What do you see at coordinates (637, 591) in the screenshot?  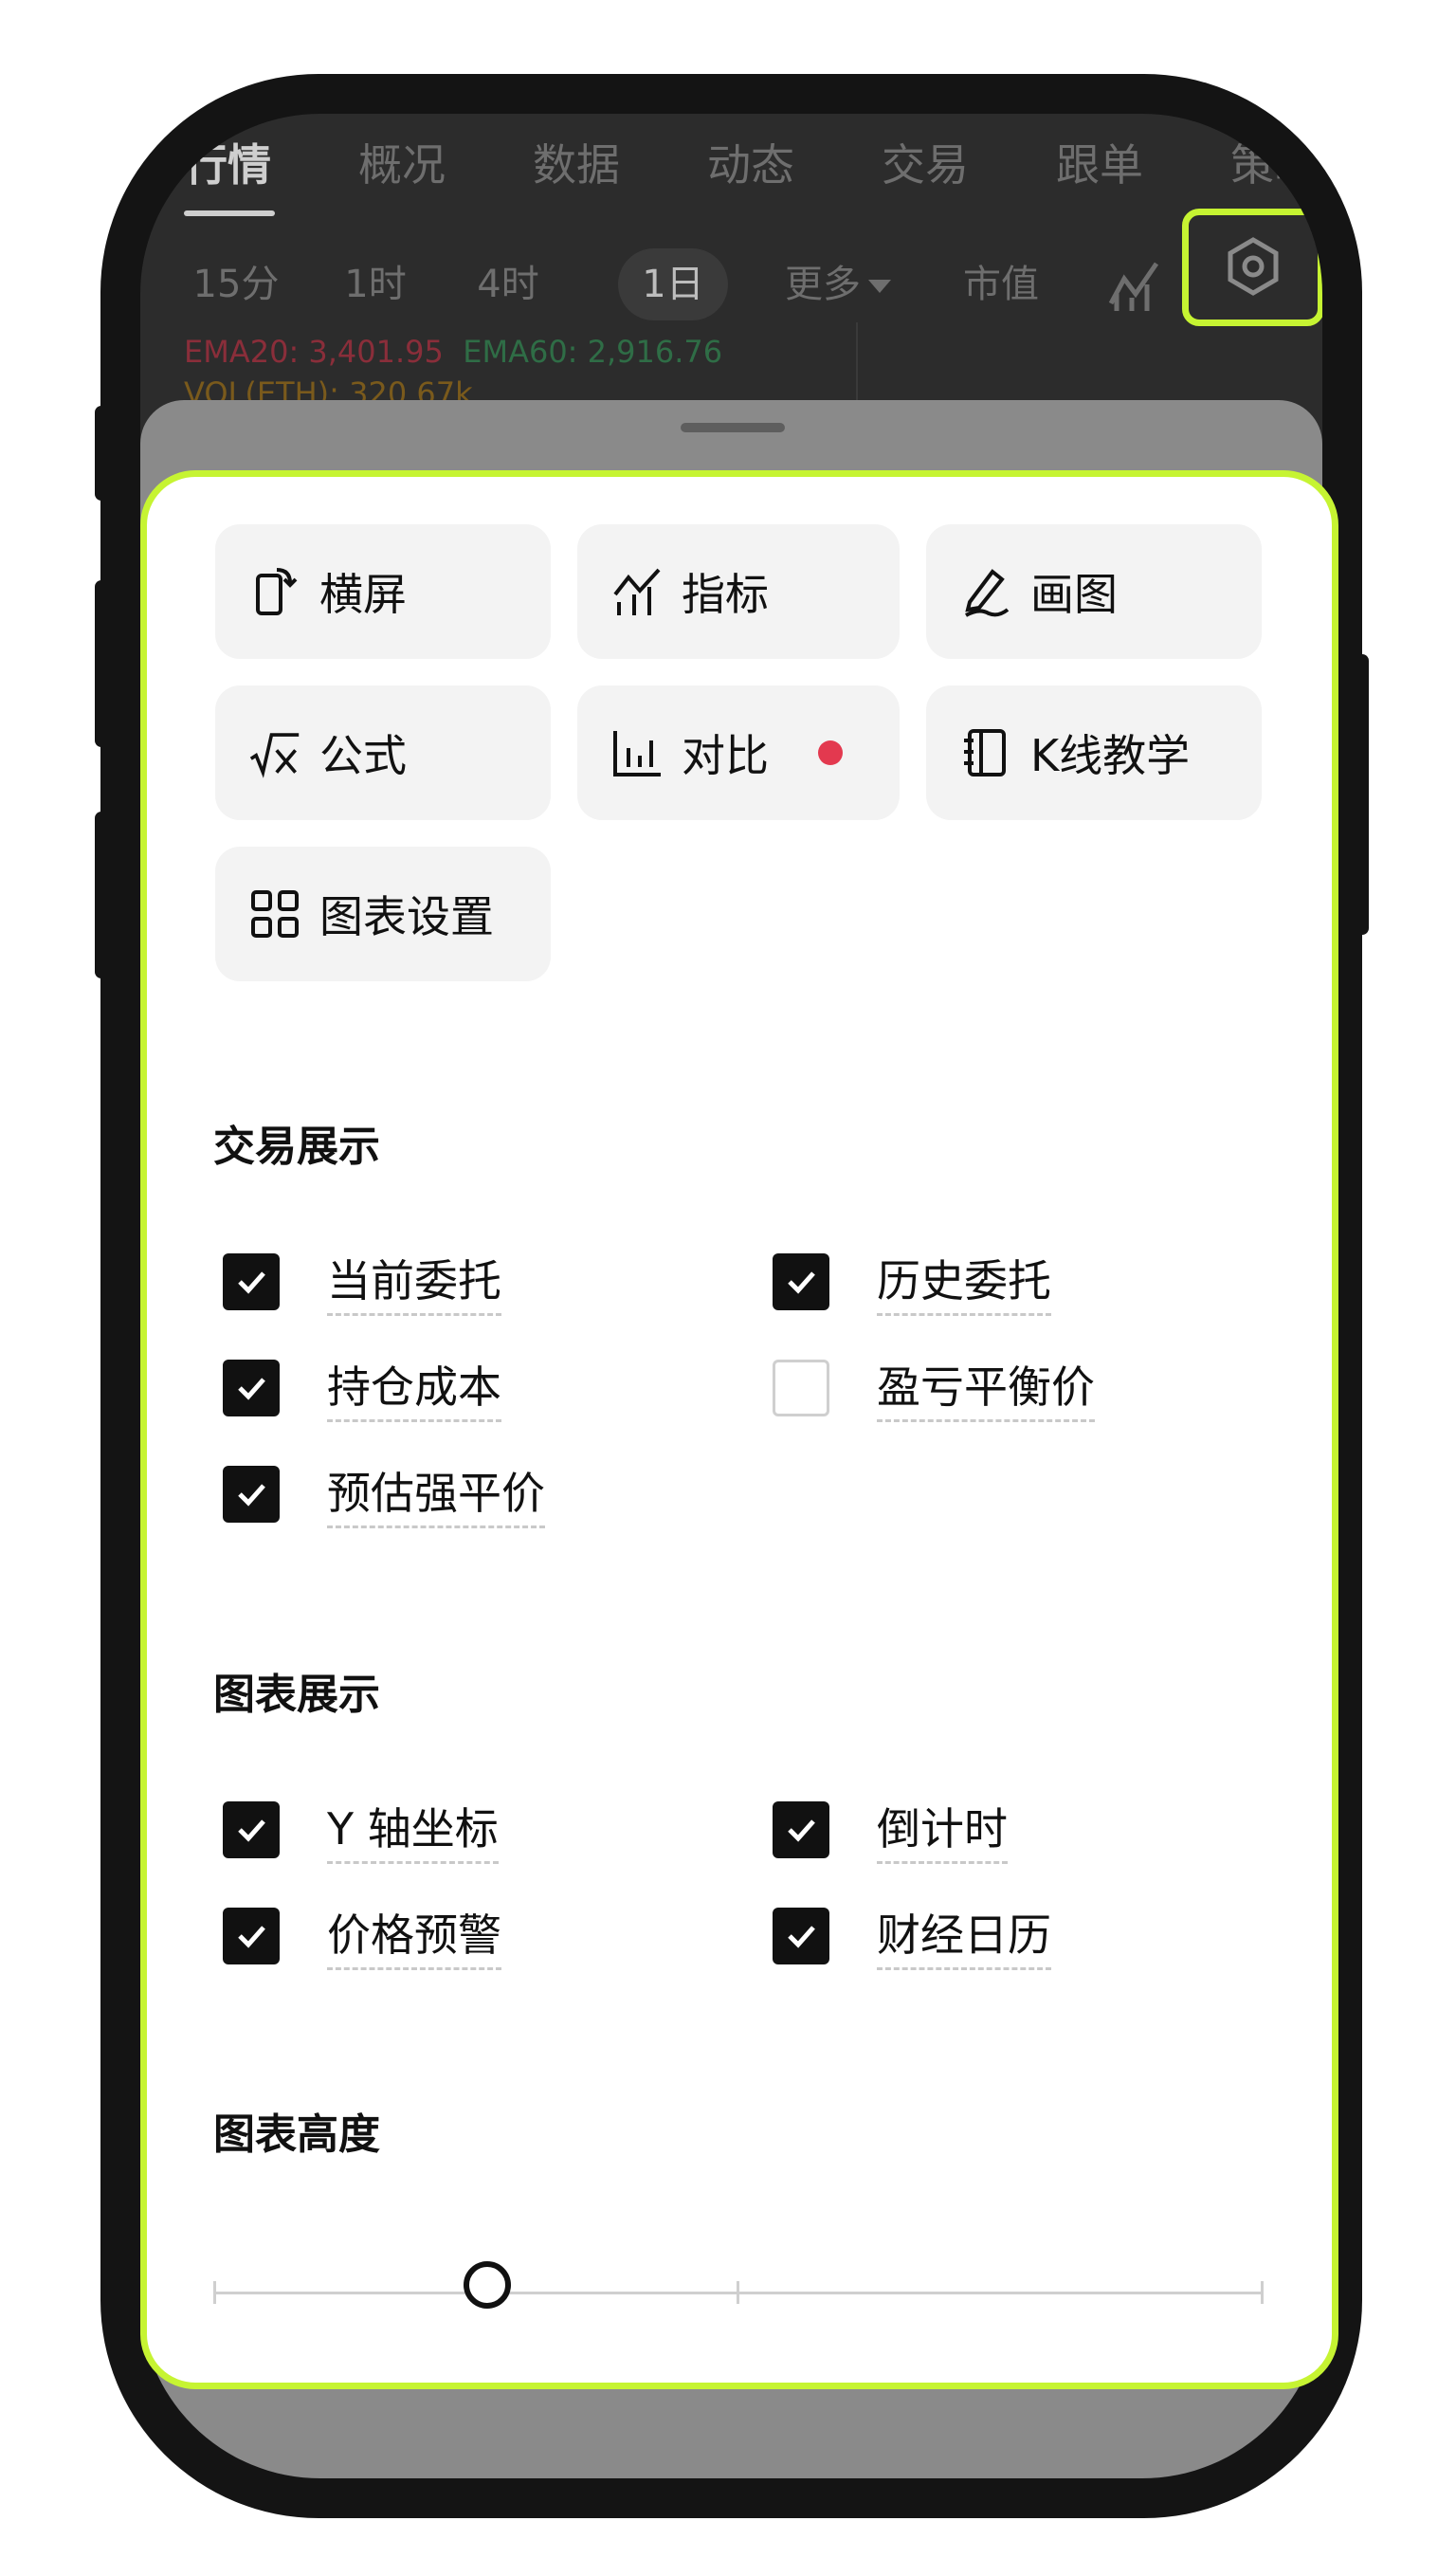 I see `indicator-icon` at bounding box center [637, 591].